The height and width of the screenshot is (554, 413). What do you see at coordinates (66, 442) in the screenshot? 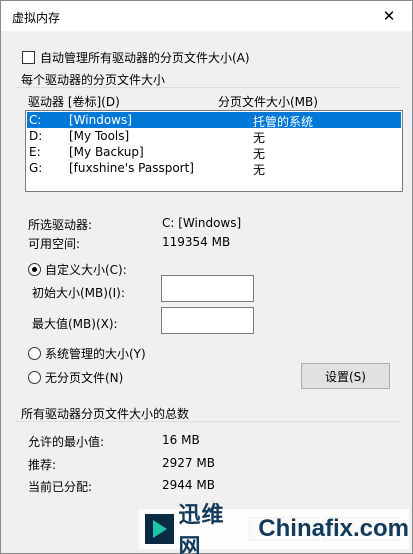
I see `min-allowed-label: 允许的最小值:` at bounding box center [66, 442].